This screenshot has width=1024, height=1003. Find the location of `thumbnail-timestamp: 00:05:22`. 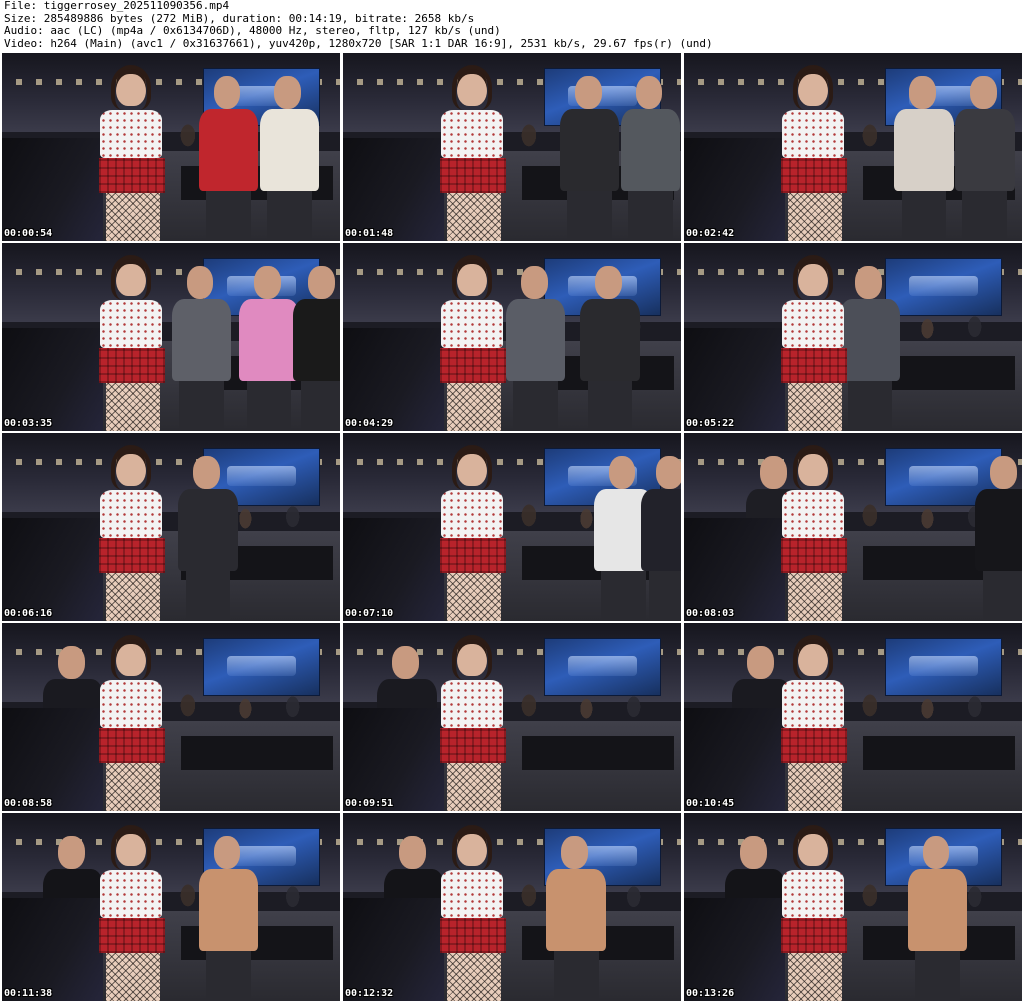

thumbnail-timestamp: 00:05:22 is located at coordinates (710, 423).